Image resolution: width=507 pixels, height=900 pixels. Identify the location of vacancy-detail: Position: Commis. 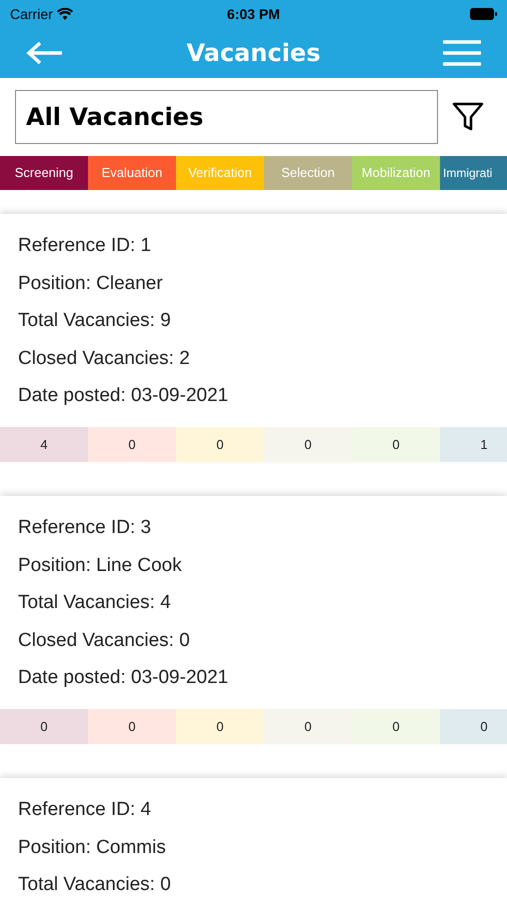
(92, 847).